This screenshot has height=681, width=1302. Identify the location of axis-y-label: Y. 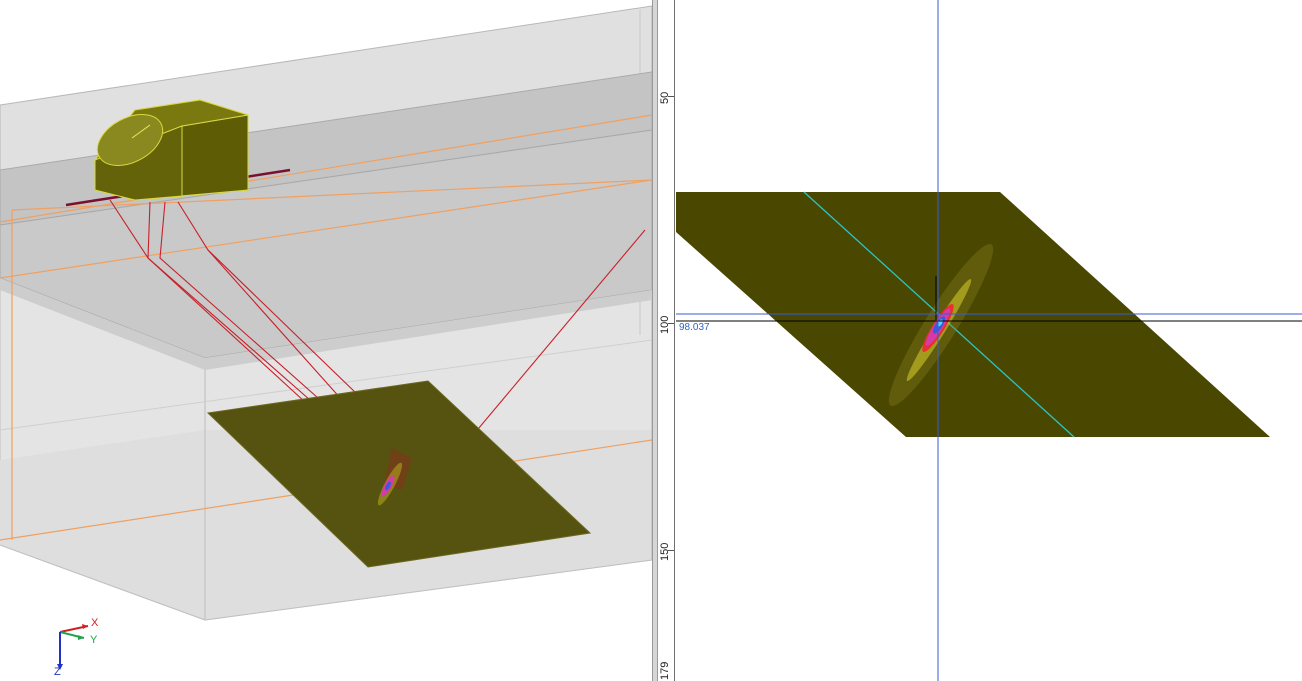
(94, 640).